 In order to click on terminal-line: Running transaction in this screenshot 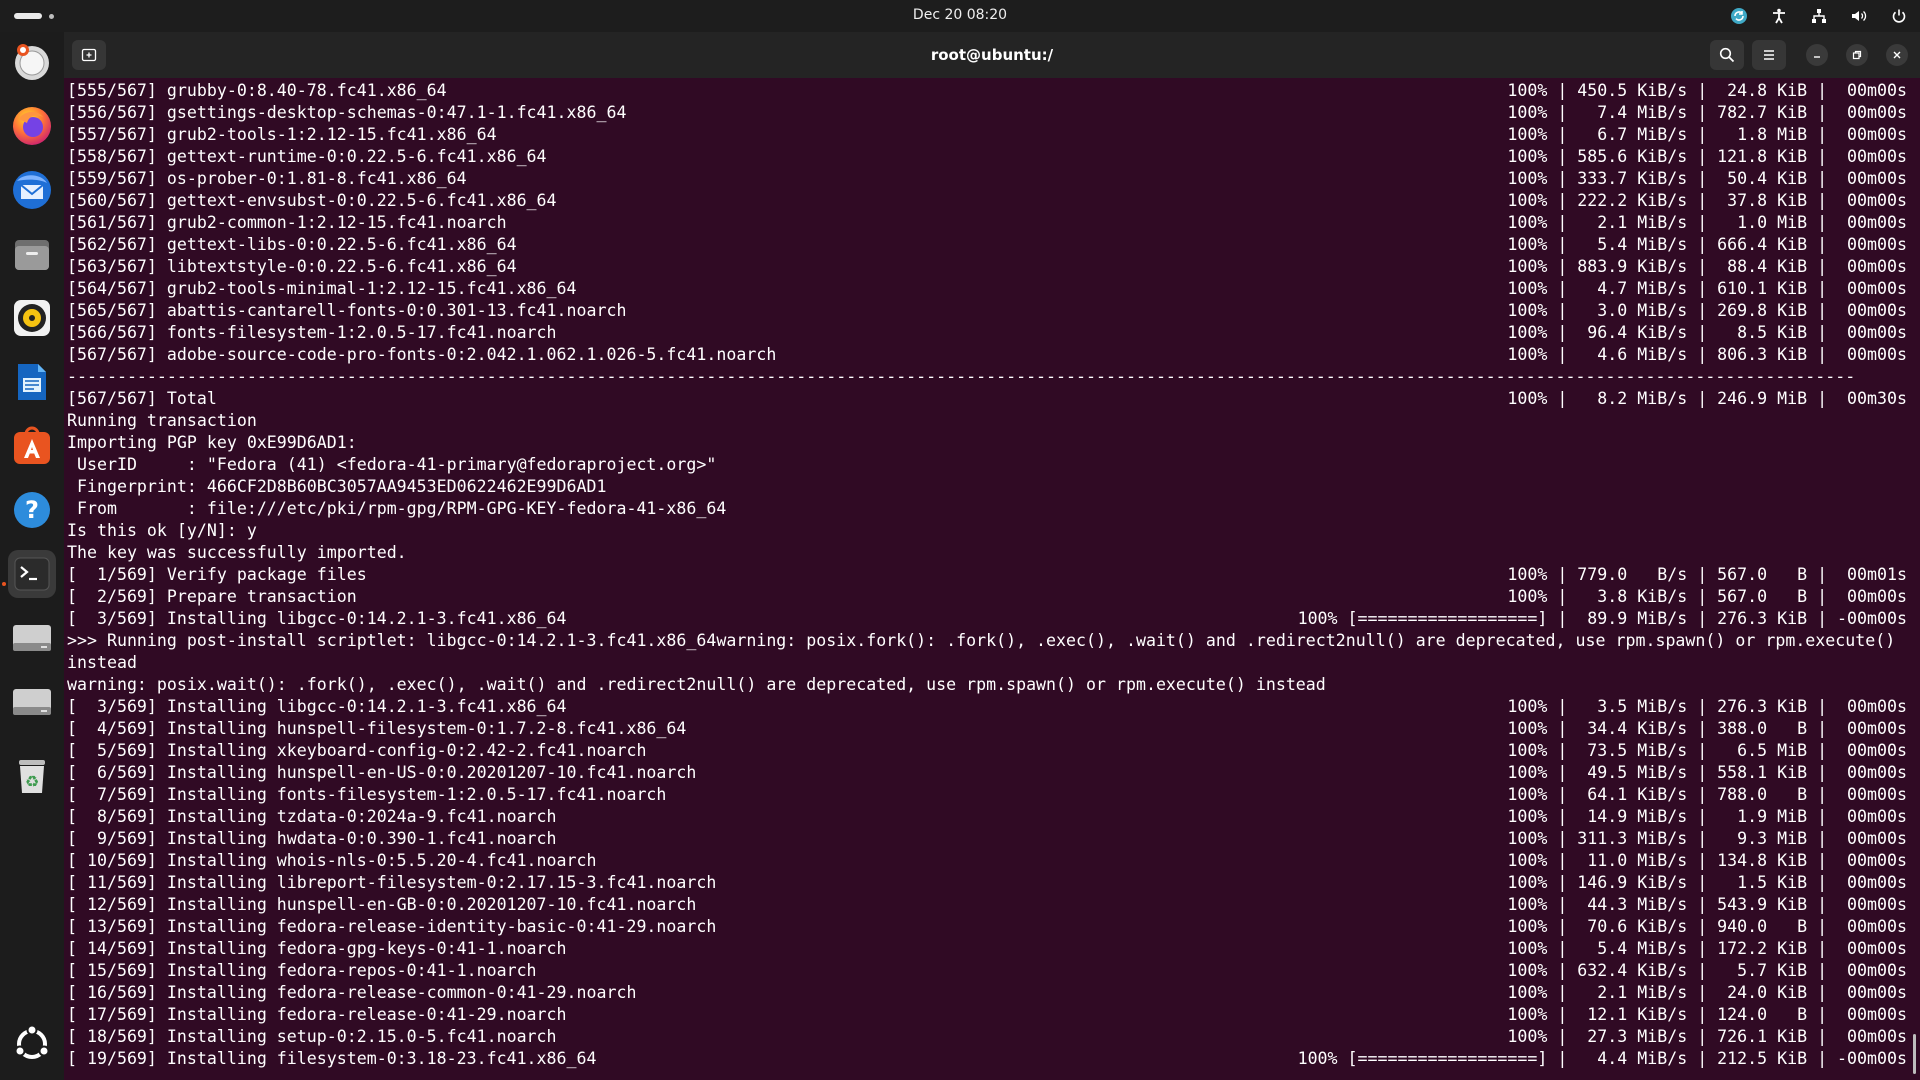, I will do `click(987, 421)`.